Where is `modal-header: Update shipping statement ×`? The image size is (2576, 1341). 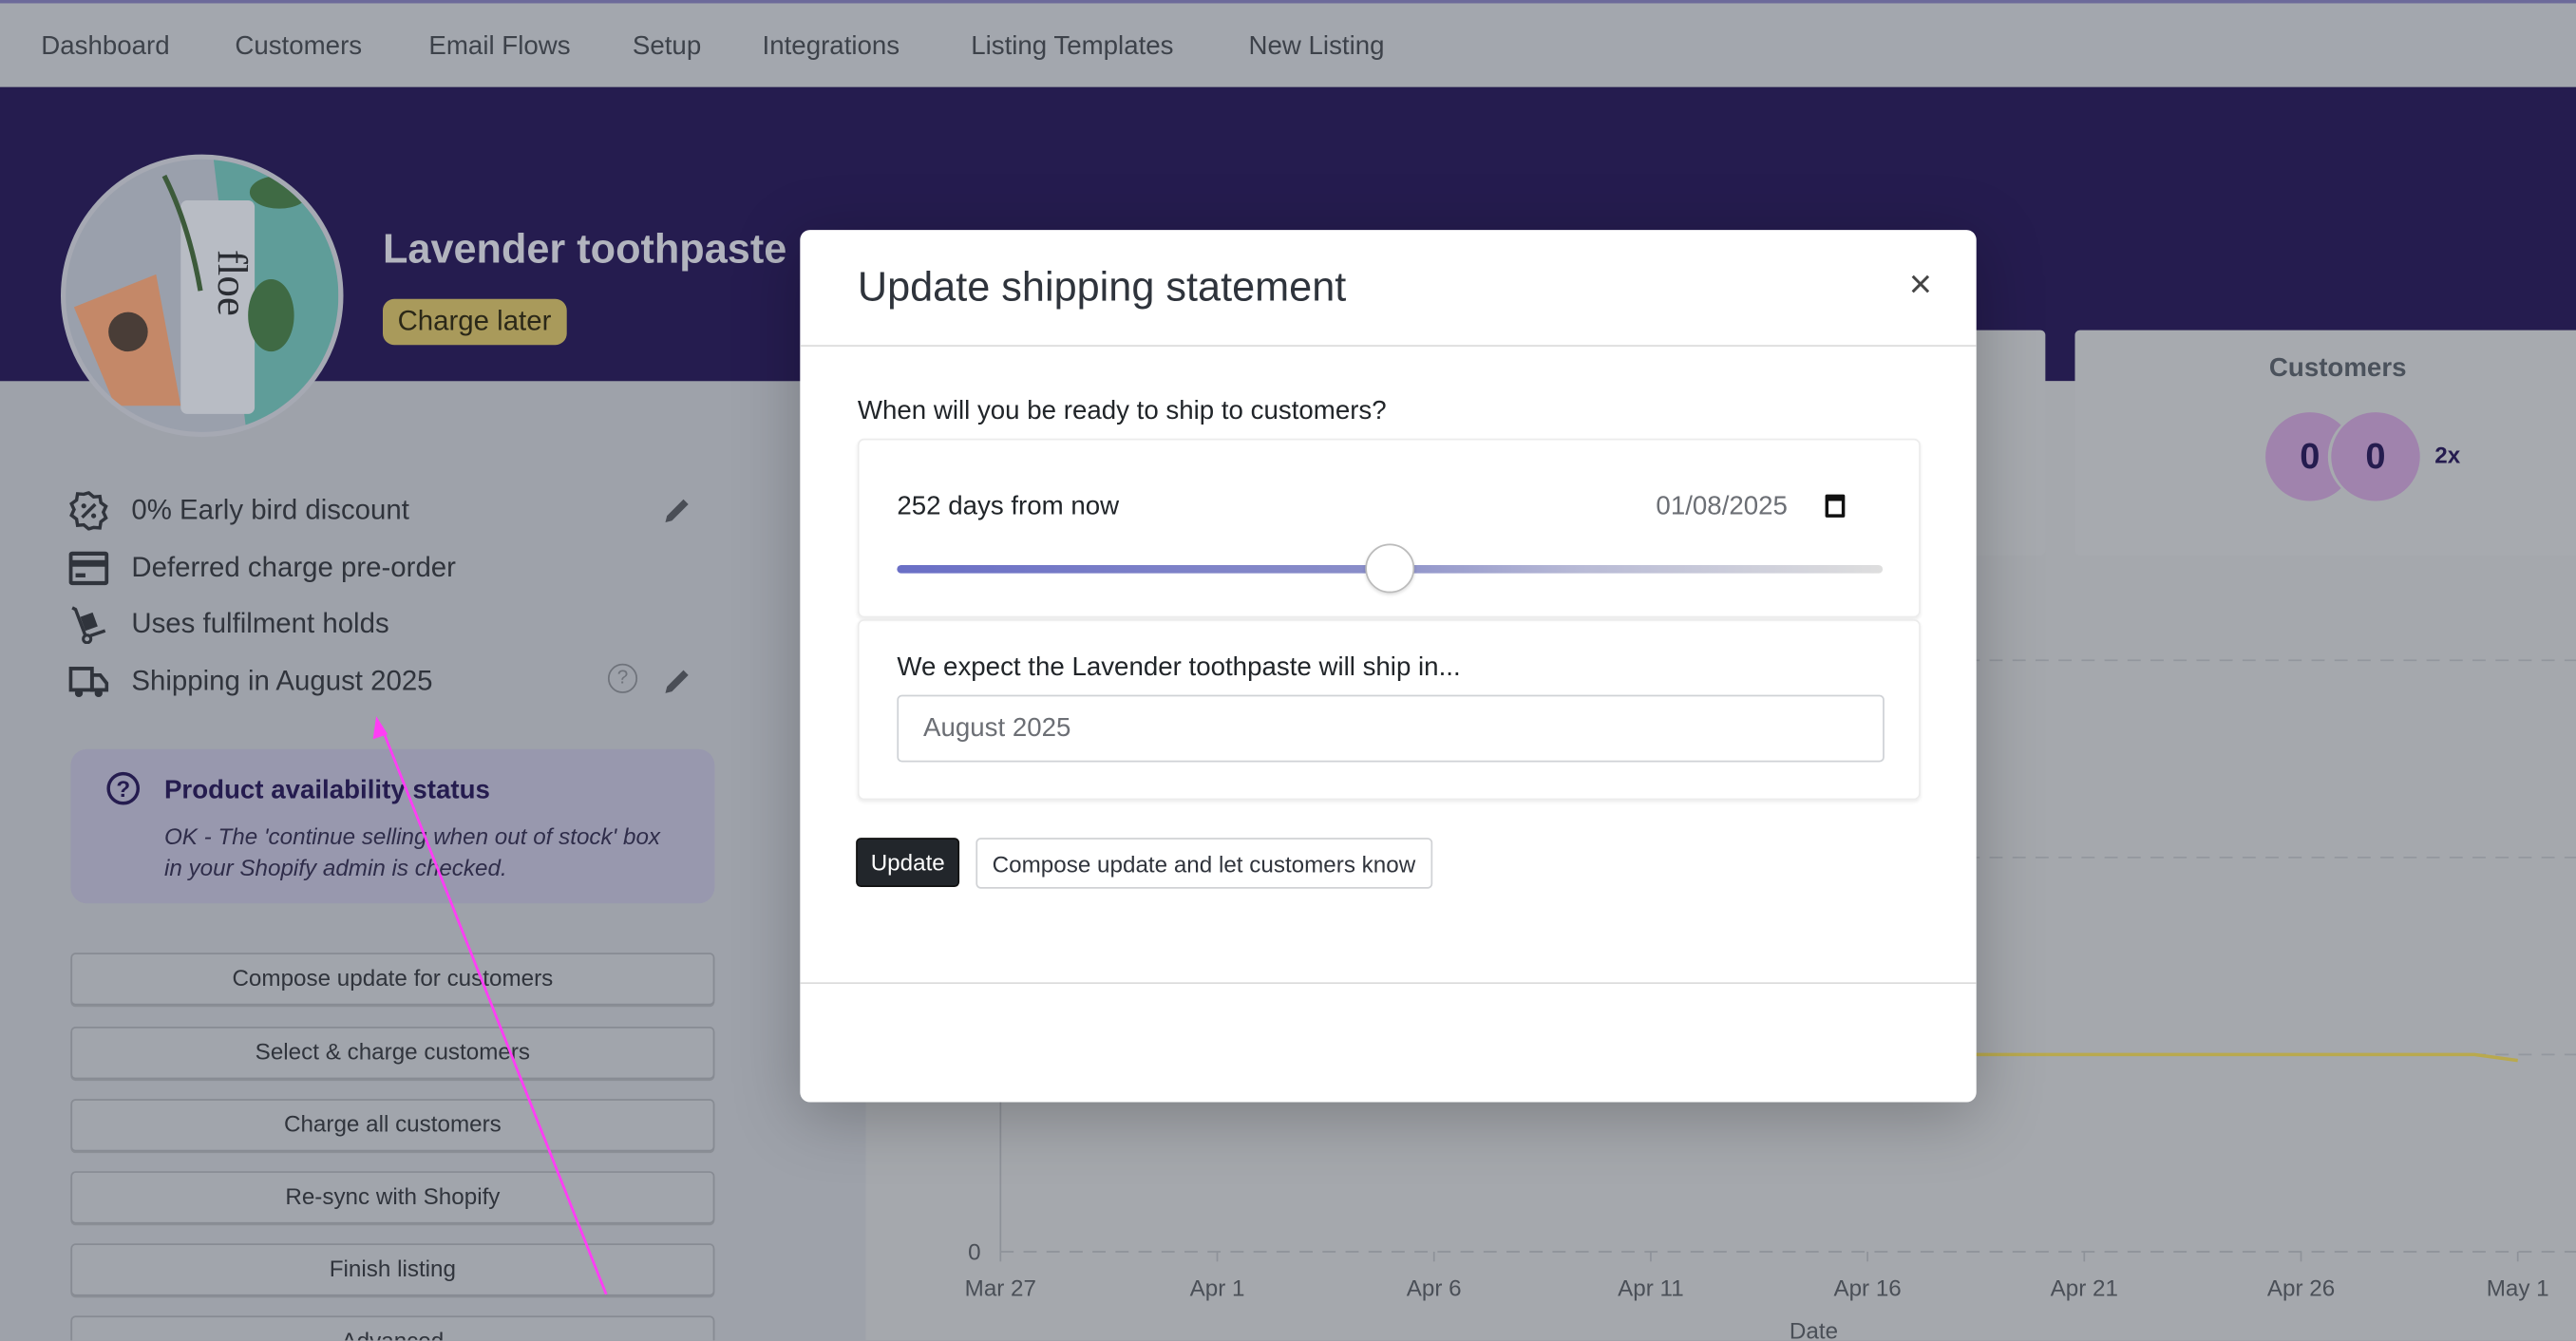
modal-header: Update shipping statement × is located at coordinates (1388, 288).